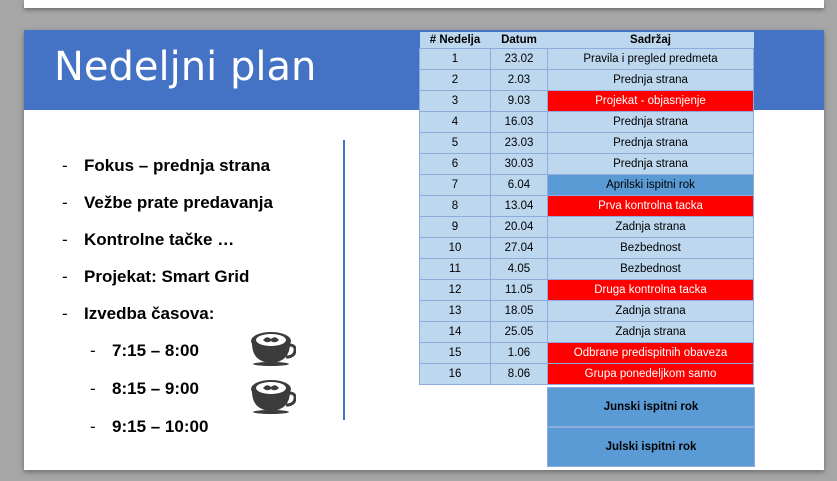 This screenshot has width=837, height=481. Describe the element at coordinates (455, 185) in the screenshot. I see `week-cell: 7` at that location.